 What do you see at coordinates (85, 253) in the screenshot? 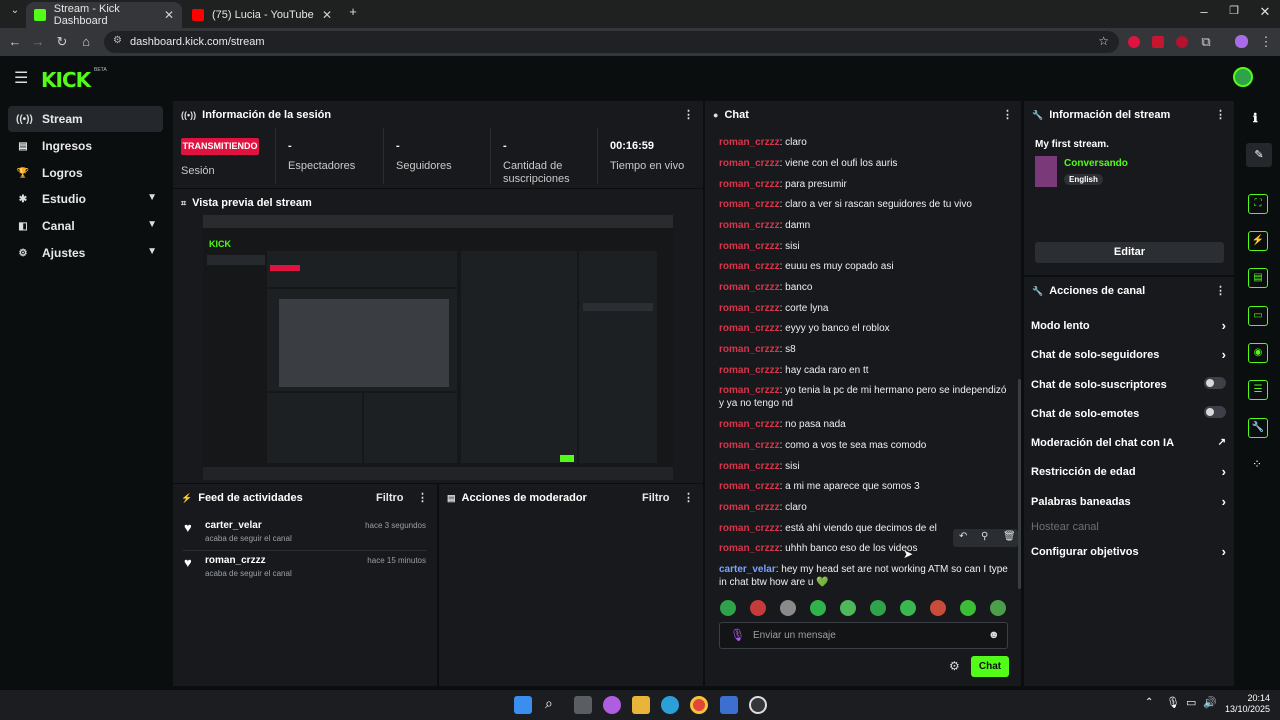
I see `sidebar-item-ajustes: ⚙ Ajustes ▼` at bounding box center [85, 253].